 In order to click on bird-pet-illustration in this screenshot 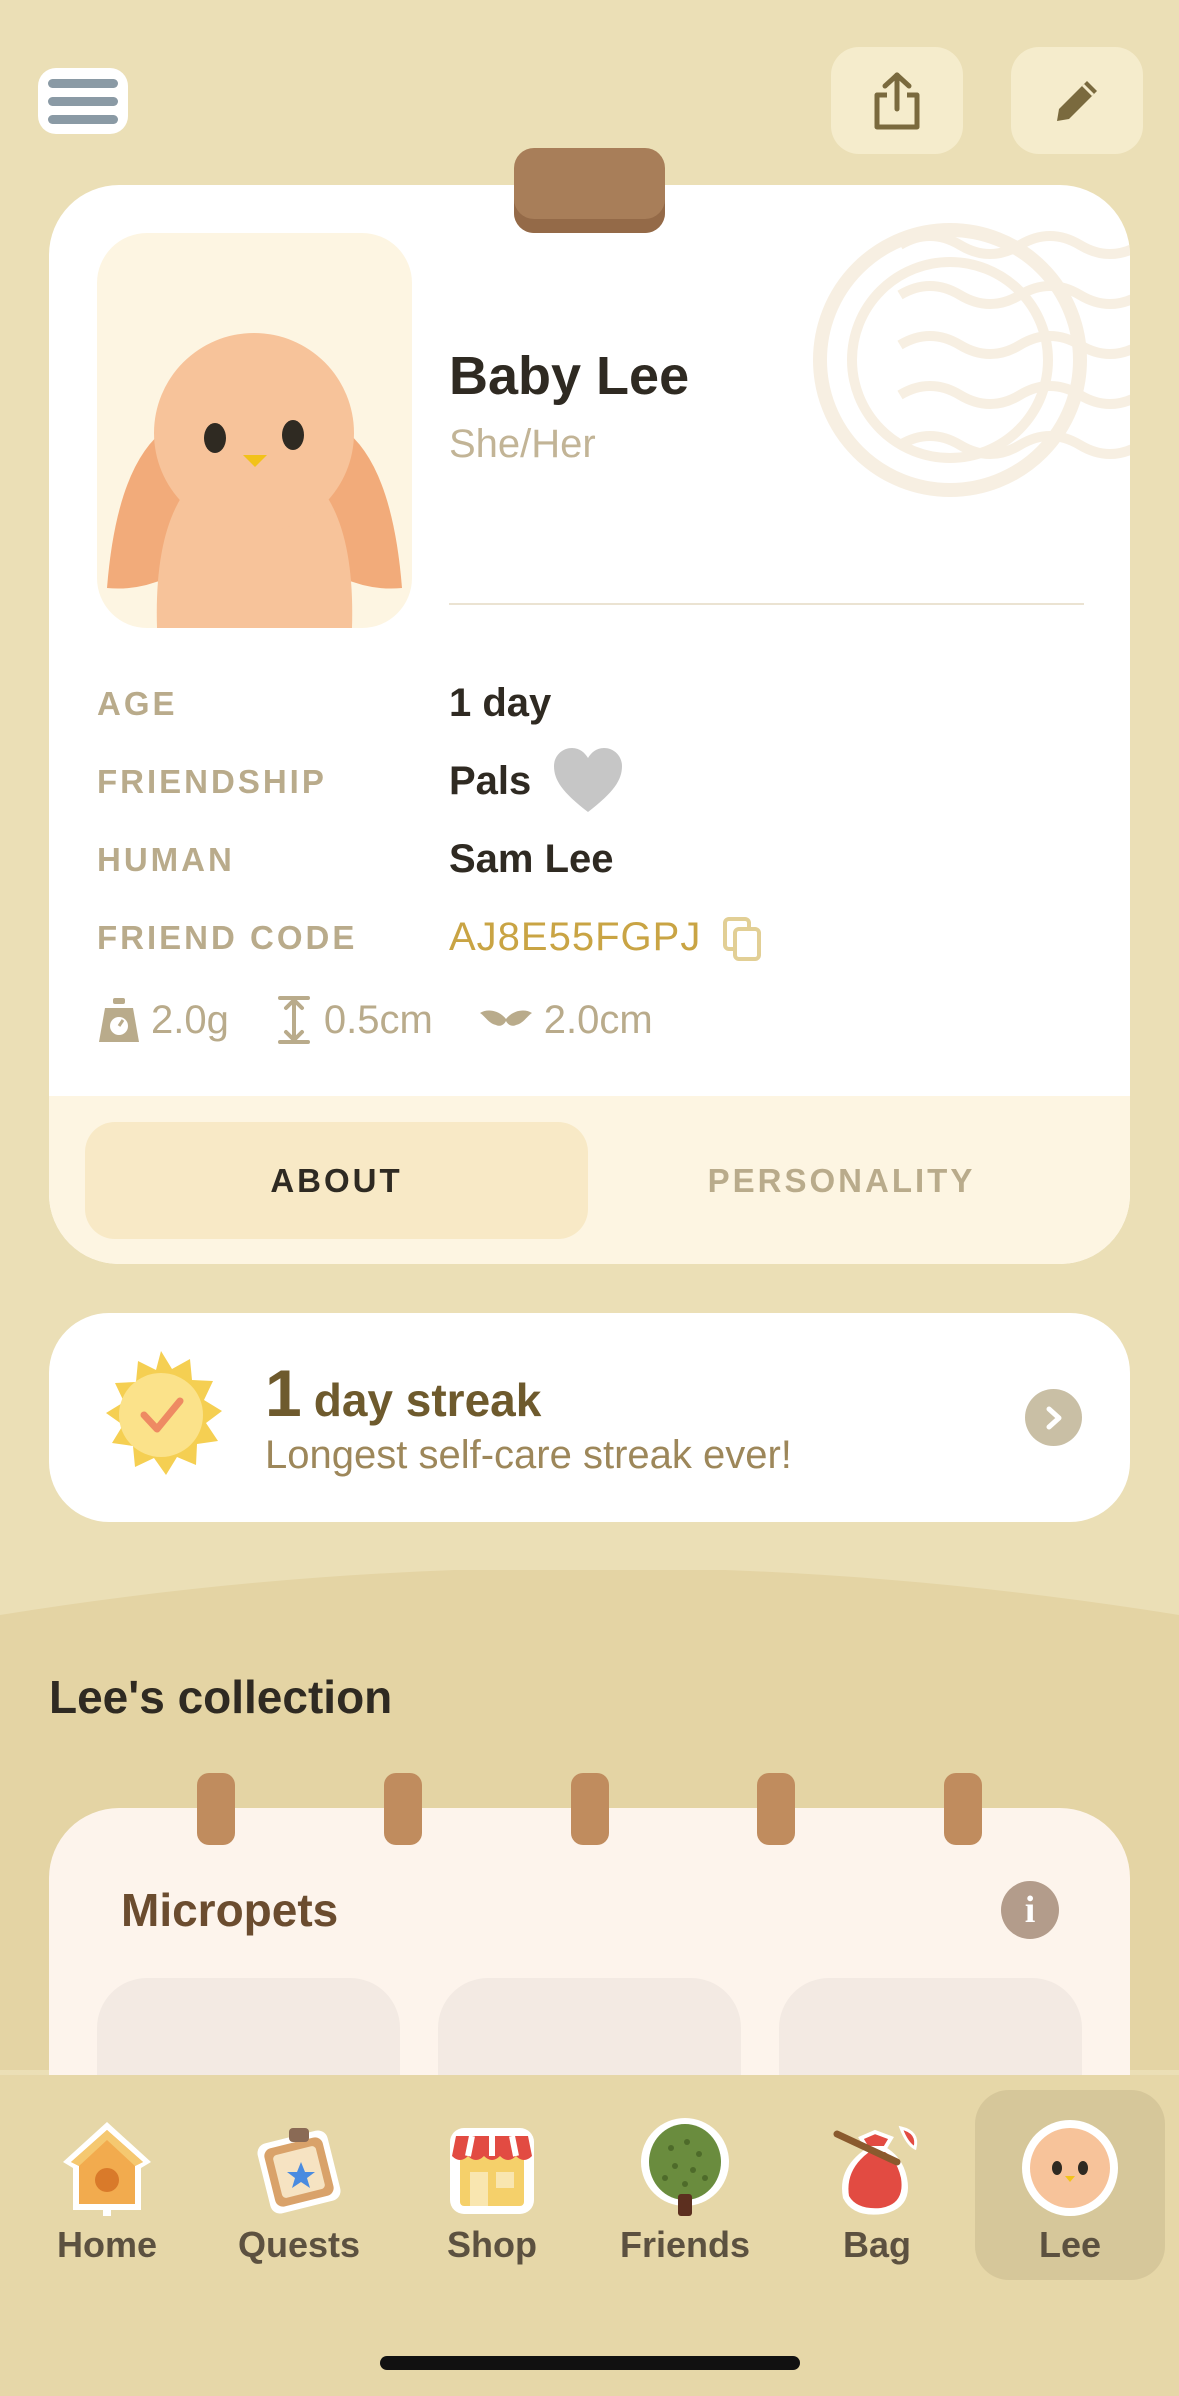, I will do `click(254, 480)`.